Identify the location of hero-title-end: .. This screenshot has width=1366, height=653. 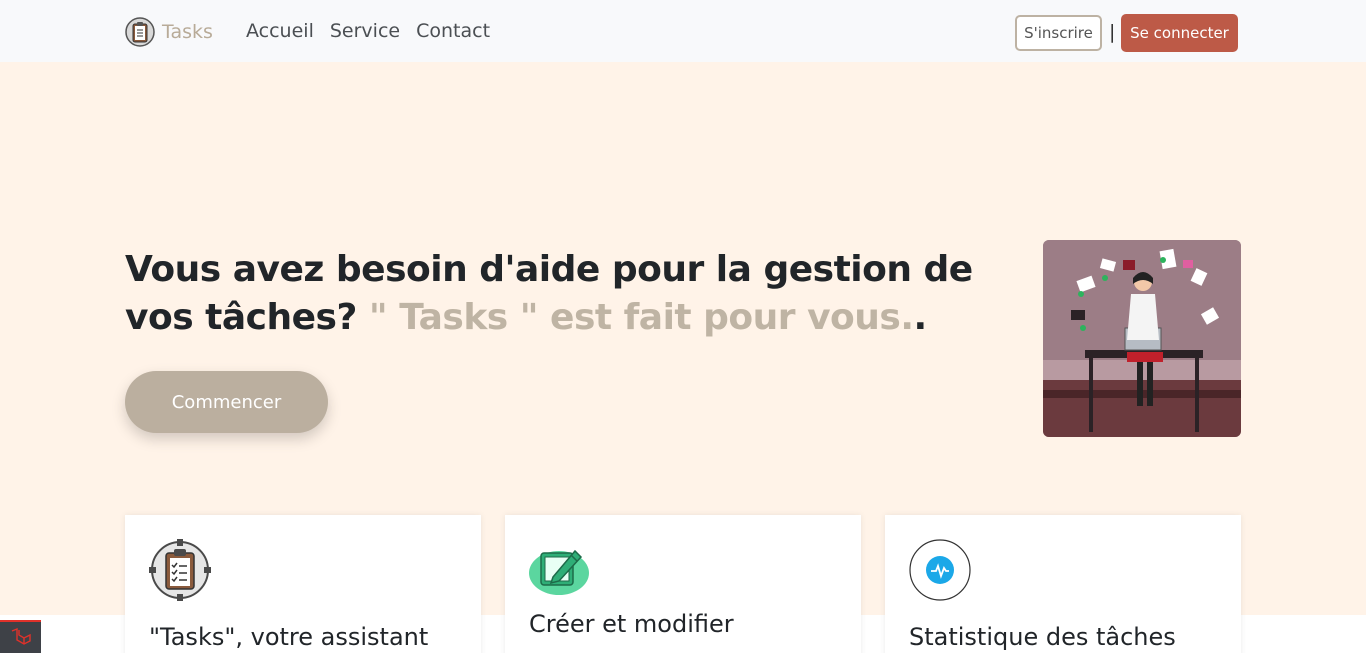
(920, 317).